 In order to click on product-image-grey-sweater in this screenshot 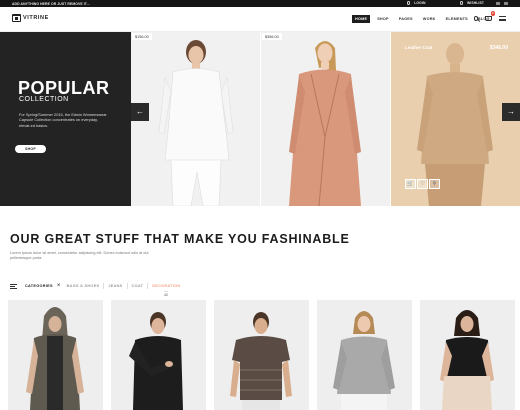, I will do `click(364, 360)`.